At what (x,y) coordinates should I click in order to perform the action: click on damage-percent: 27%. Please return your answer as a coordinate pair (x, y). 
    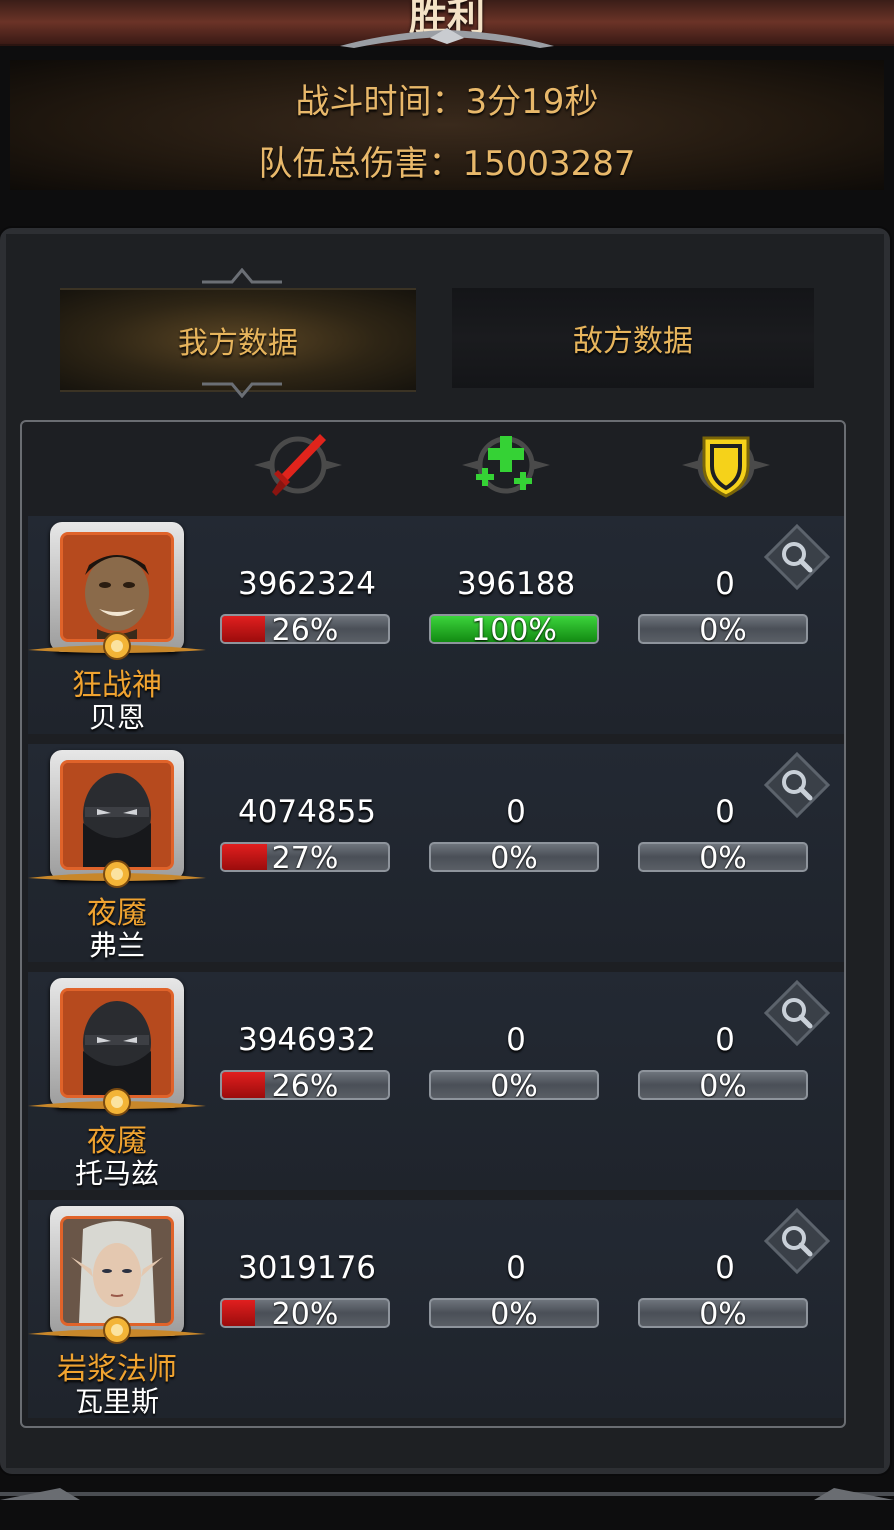
    Looking at the image, I should click on (305, 857).